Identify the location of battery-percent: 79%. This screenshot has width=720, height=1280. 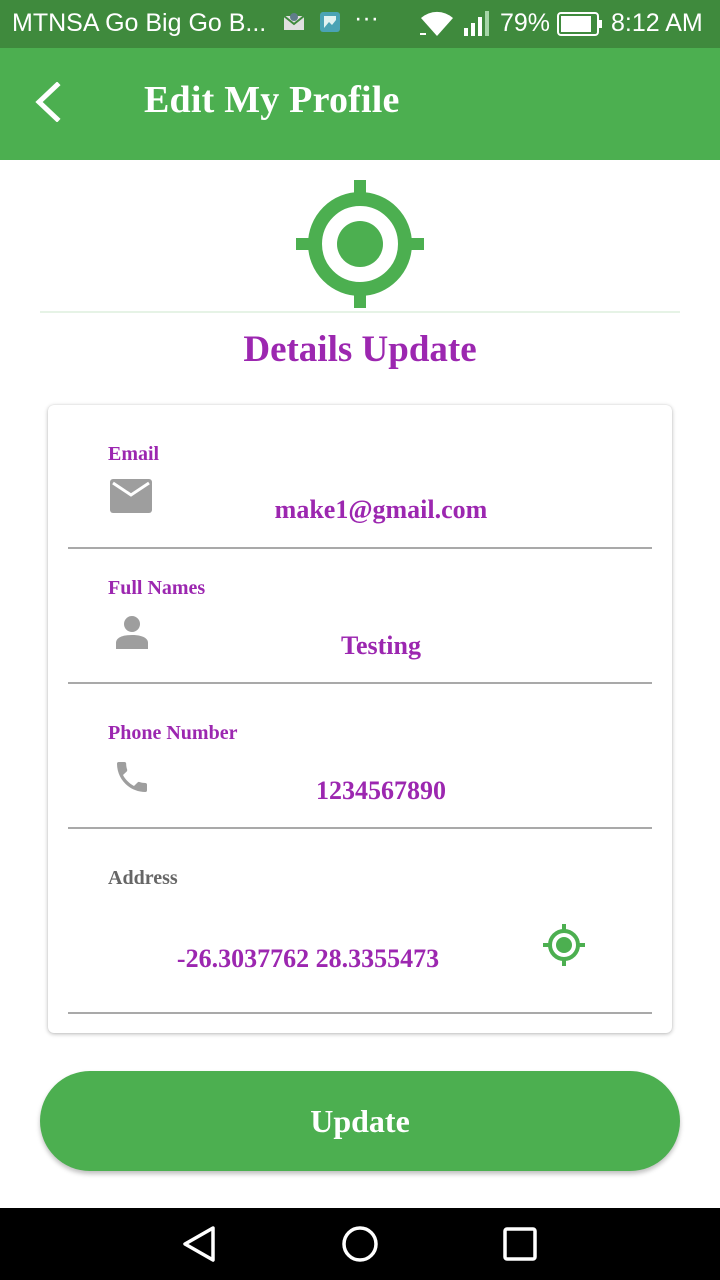
(525, 23).